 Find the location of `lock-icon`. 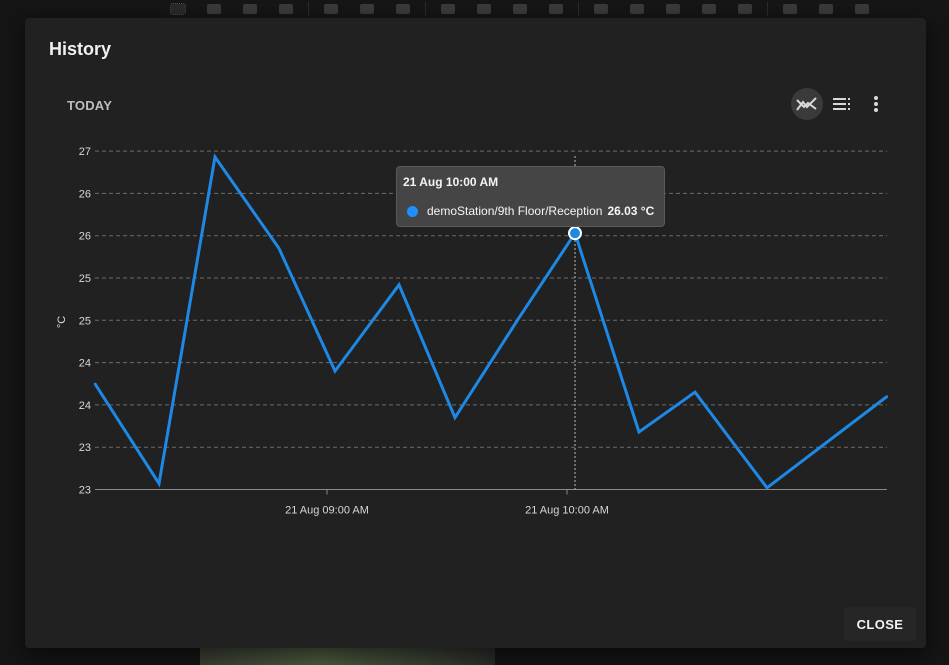

lock-icon is located at coordinates (826, 9).